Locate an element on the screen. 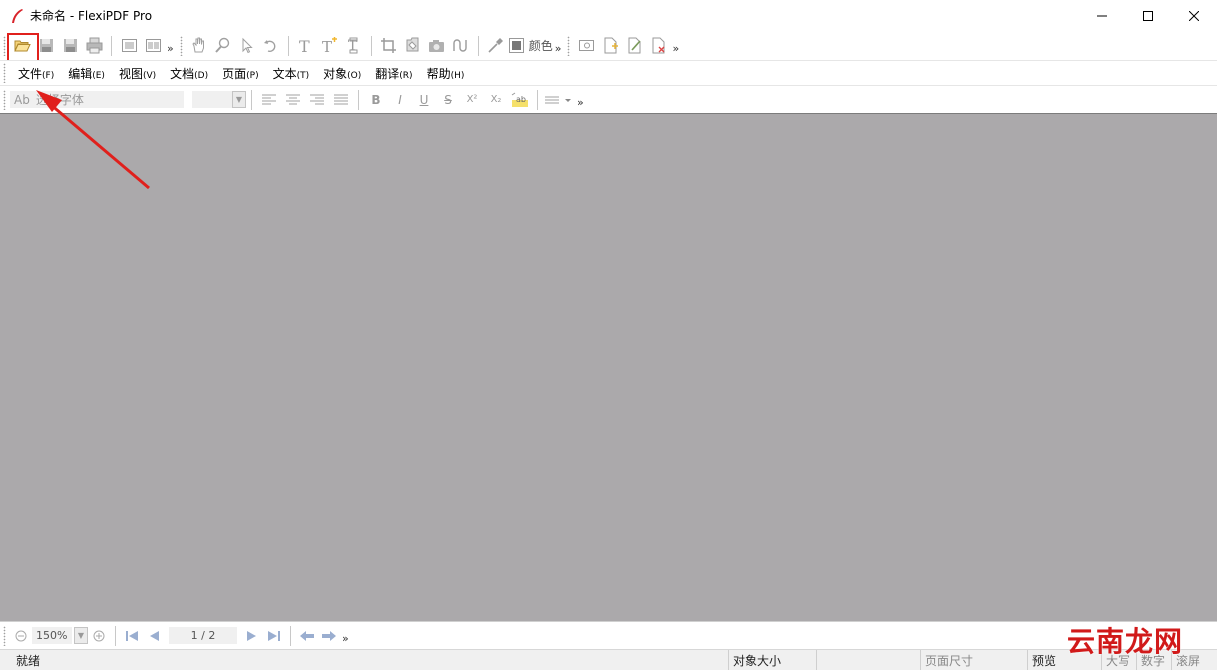 Image resolution: width=1217 pixels, height=670 pixels. highlight-button: ab is located at coordinates (520, 100).